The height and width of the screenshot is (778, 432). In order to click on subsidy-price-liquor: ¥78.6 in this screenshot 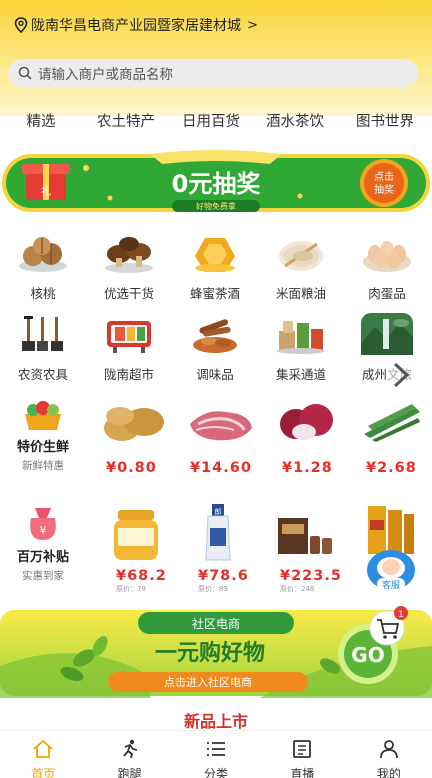, I will do `click(223, 576)`.